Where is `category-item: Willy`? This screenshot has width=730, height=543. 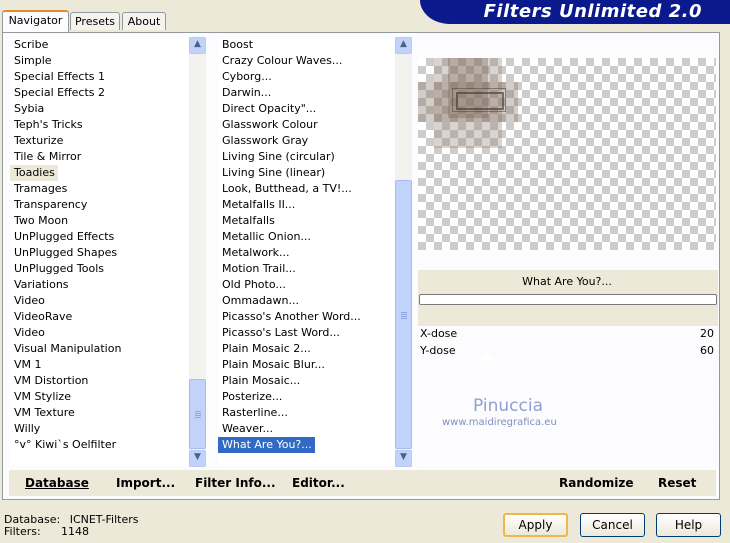 category-item: Willy is located at coordinates (99, 429).